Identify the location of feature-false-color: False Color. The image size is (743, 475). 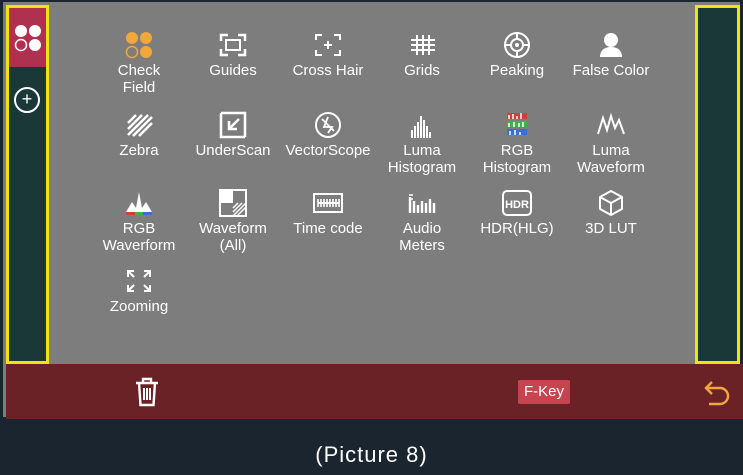
(611, 54).